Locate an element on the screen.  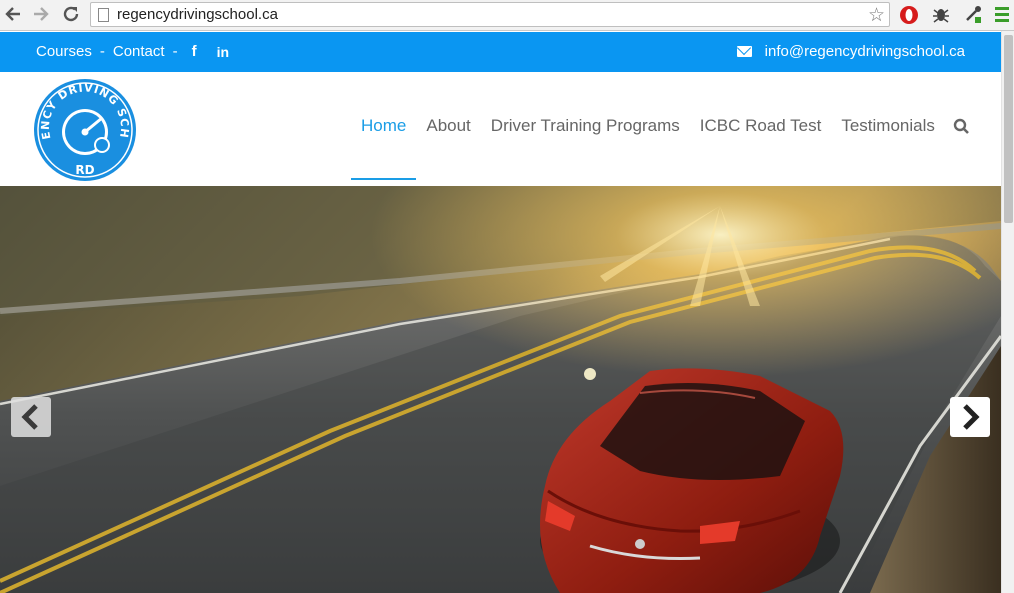
envelope-icon is located at coordinates (744, 51).